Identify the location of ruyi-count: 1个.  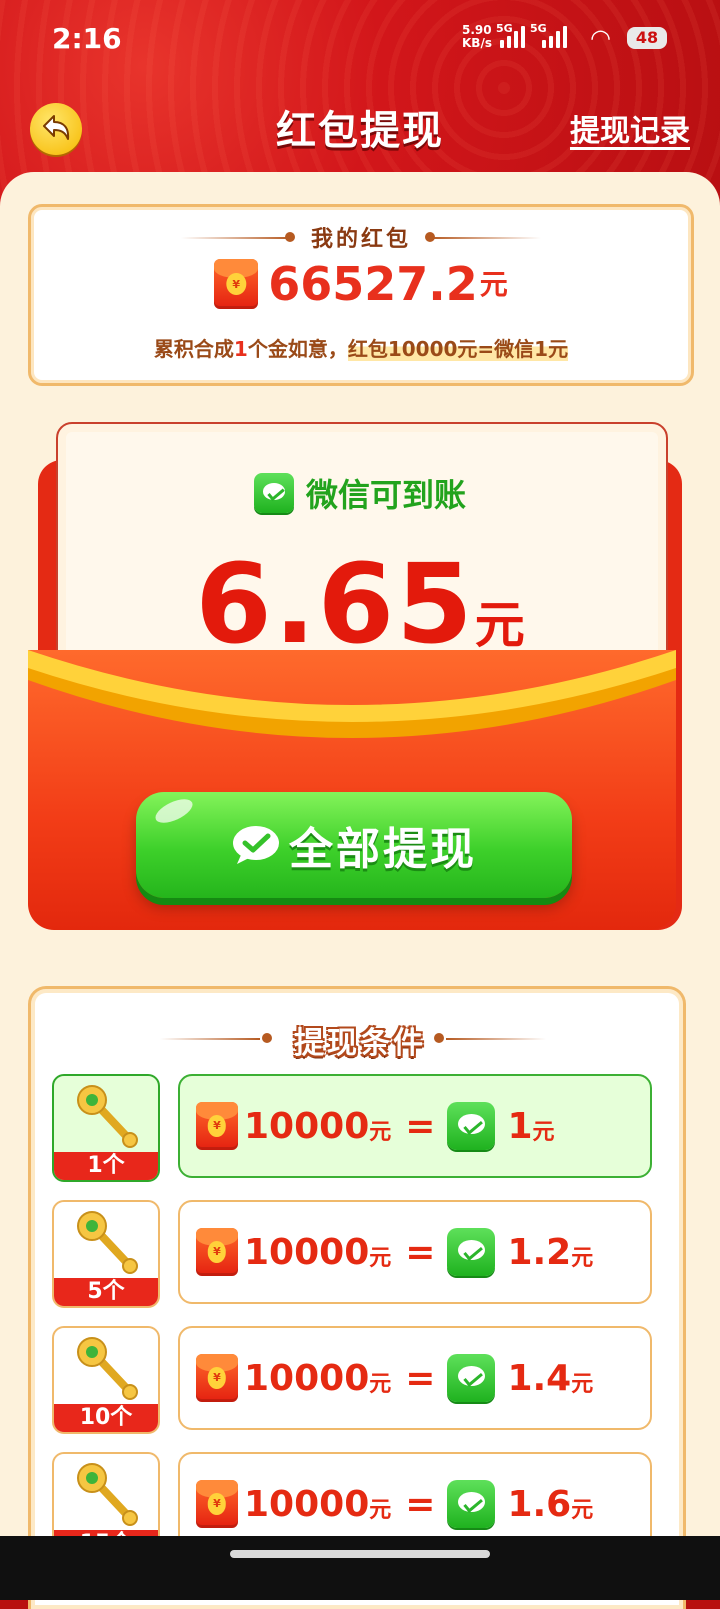
(106, 1166).